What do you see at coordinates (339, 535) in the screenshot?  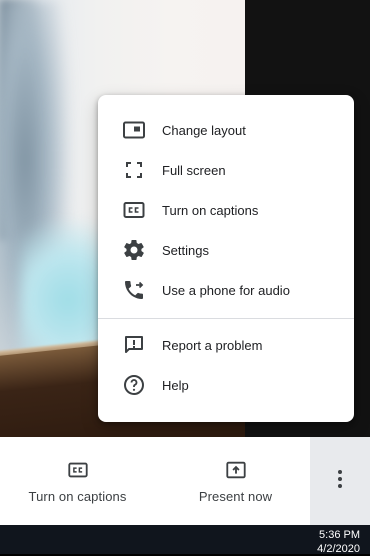 I see `clock-time: 5:36 PM` at bounding box center [339, 535].